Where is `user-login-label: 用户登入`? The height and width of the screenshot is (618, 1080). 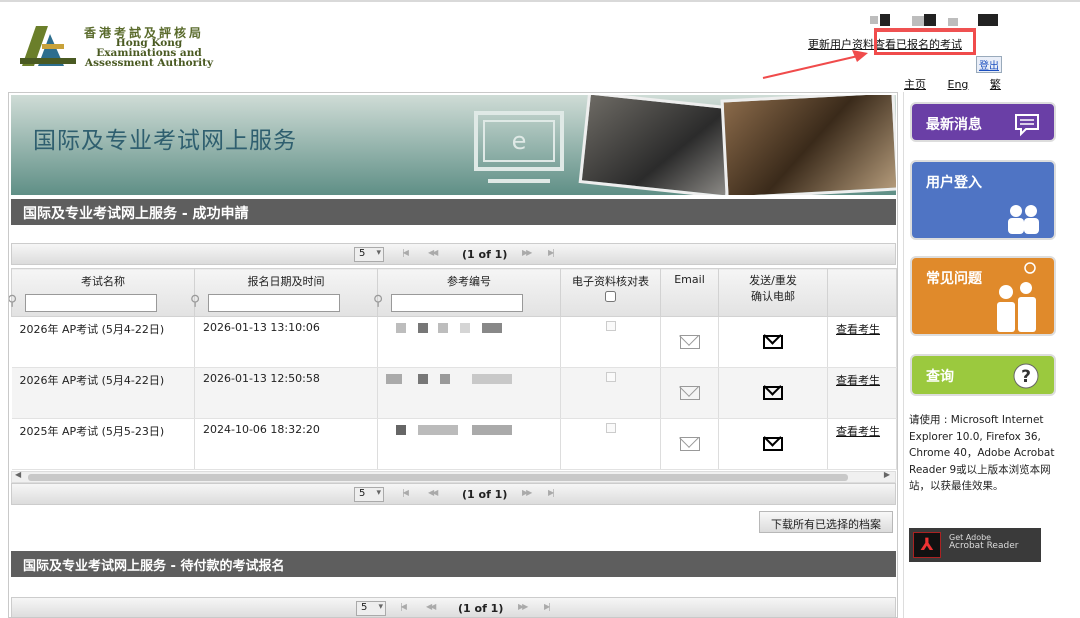
user-login-label: 用户登入 is located at coordinates (954, 183).